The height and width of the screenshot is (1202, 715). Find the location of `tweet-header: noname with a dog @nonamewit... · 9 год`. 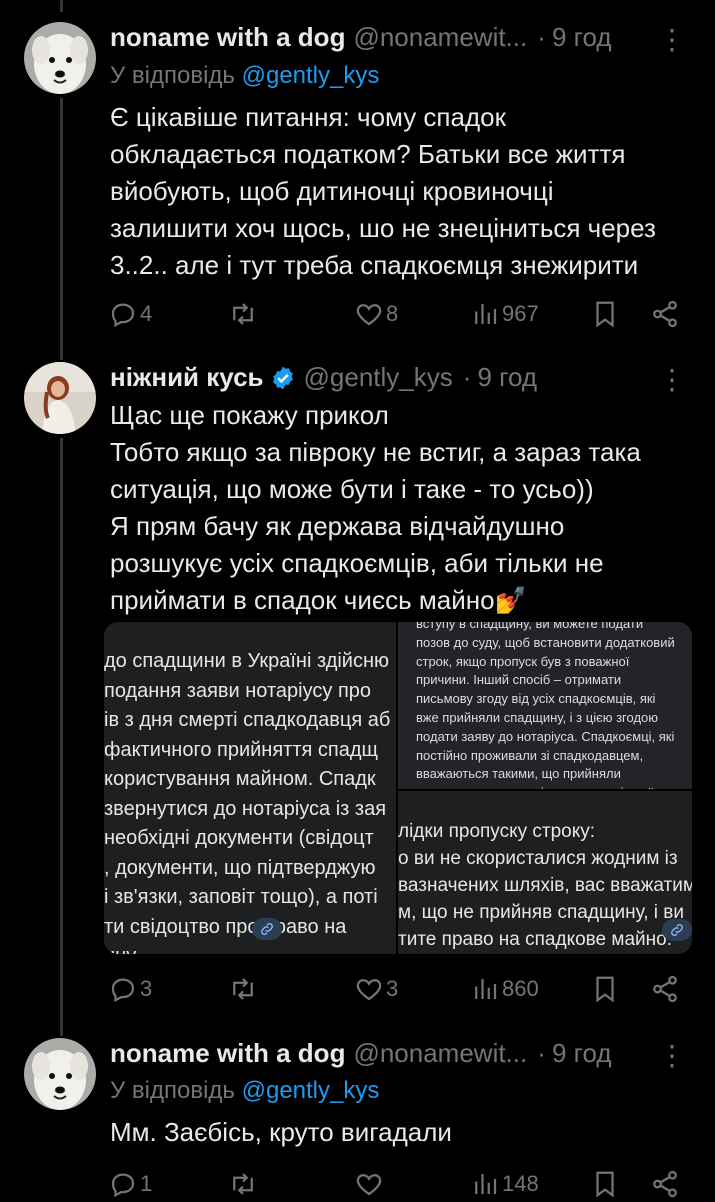

tweet-header: noname with a dog @nonamewit... · 9 год is located at coordinates (361, 1053).